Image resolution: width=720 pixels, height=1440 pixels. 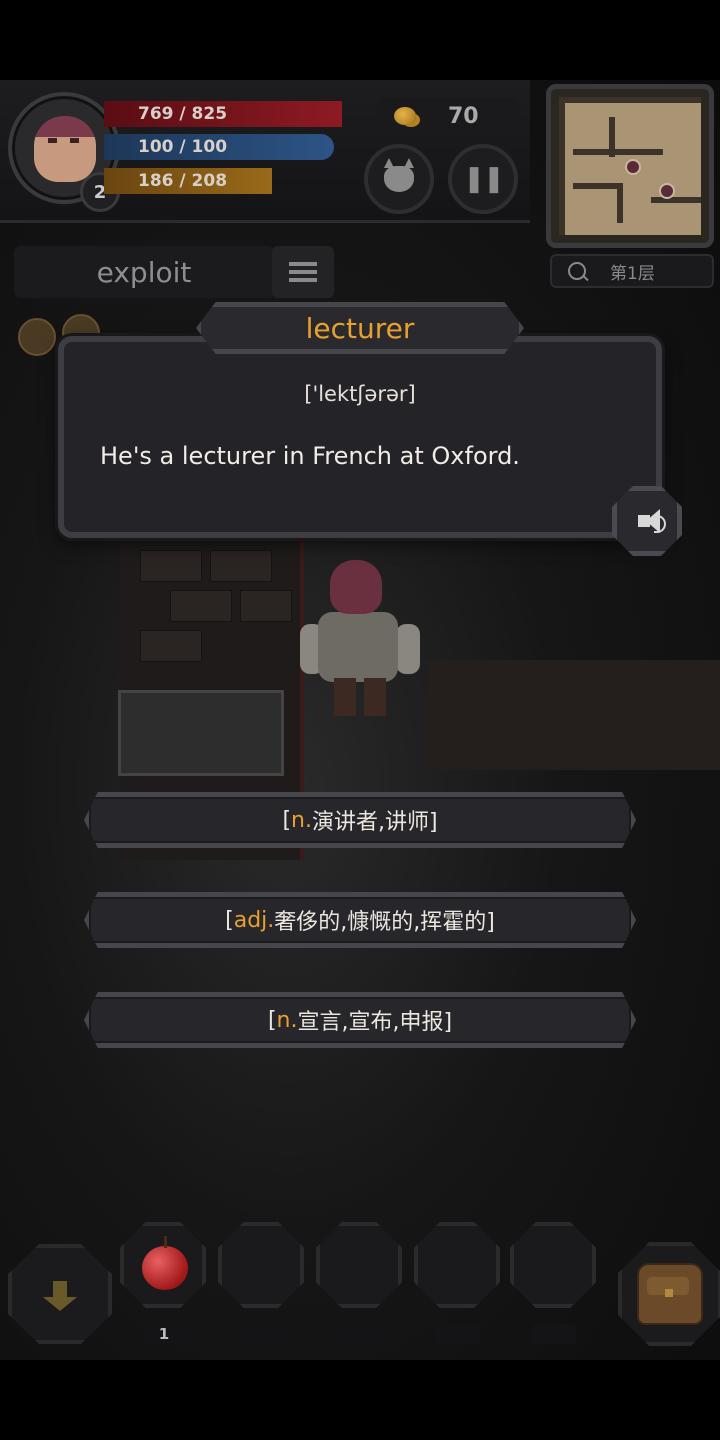 I want to click on pause-icon: ❚❚, so click(x=484, y=179).